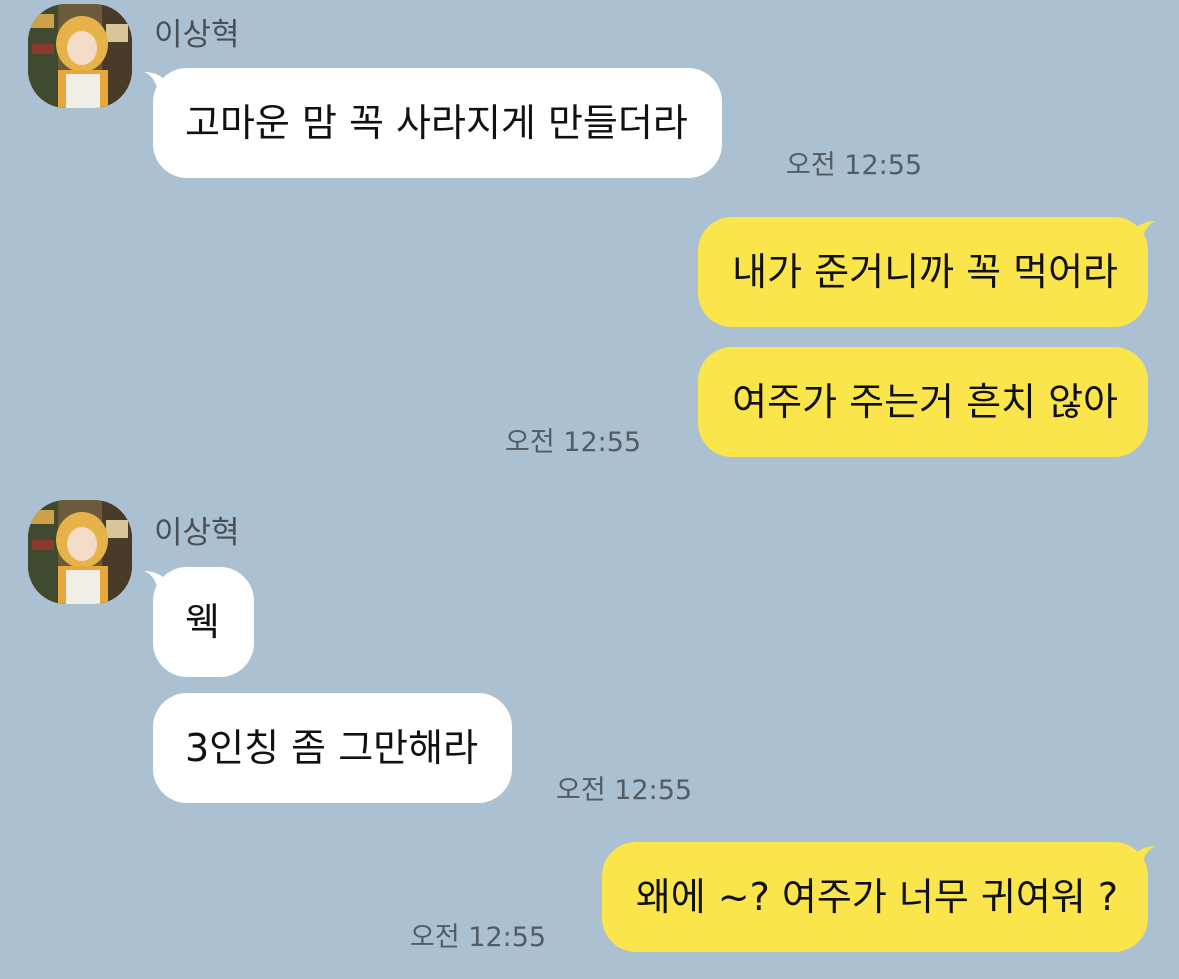 The width and height of the screenshot is (1179, 979). I want to click on message-bubble: 내가 준거니까 꼭 먹어라, so click(923, 272).